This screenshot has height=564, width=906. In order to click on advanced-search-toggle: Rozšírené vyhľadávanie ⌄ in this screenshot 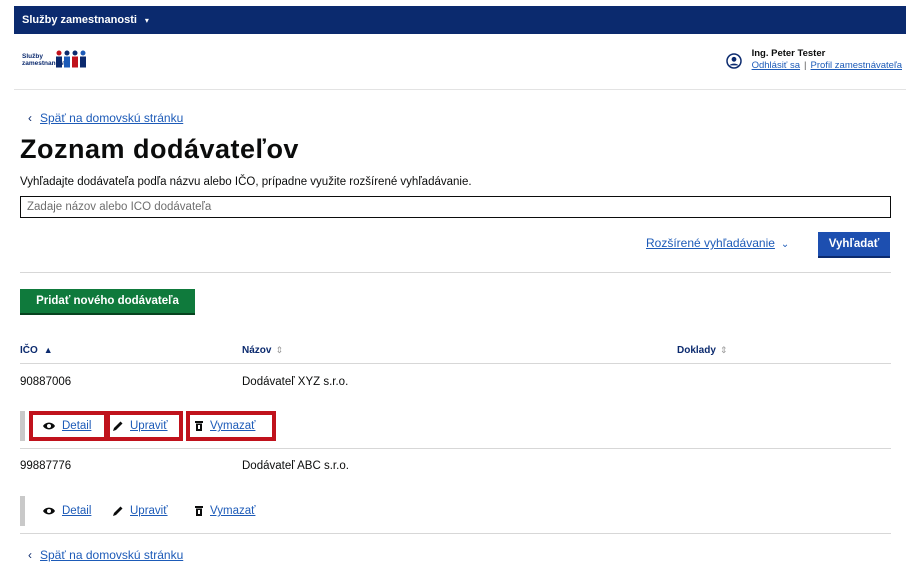, I will do `click(717, 243)`.